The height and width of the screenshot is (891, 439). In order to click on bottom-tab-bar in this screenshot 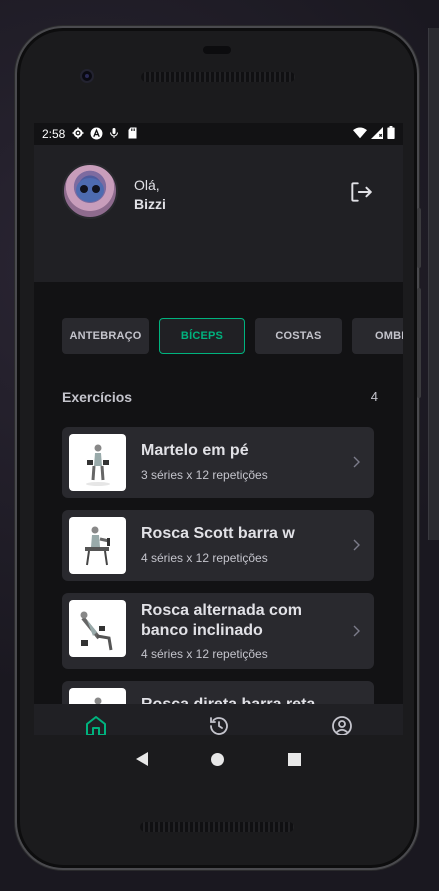, I will do `click(218, 719)`.